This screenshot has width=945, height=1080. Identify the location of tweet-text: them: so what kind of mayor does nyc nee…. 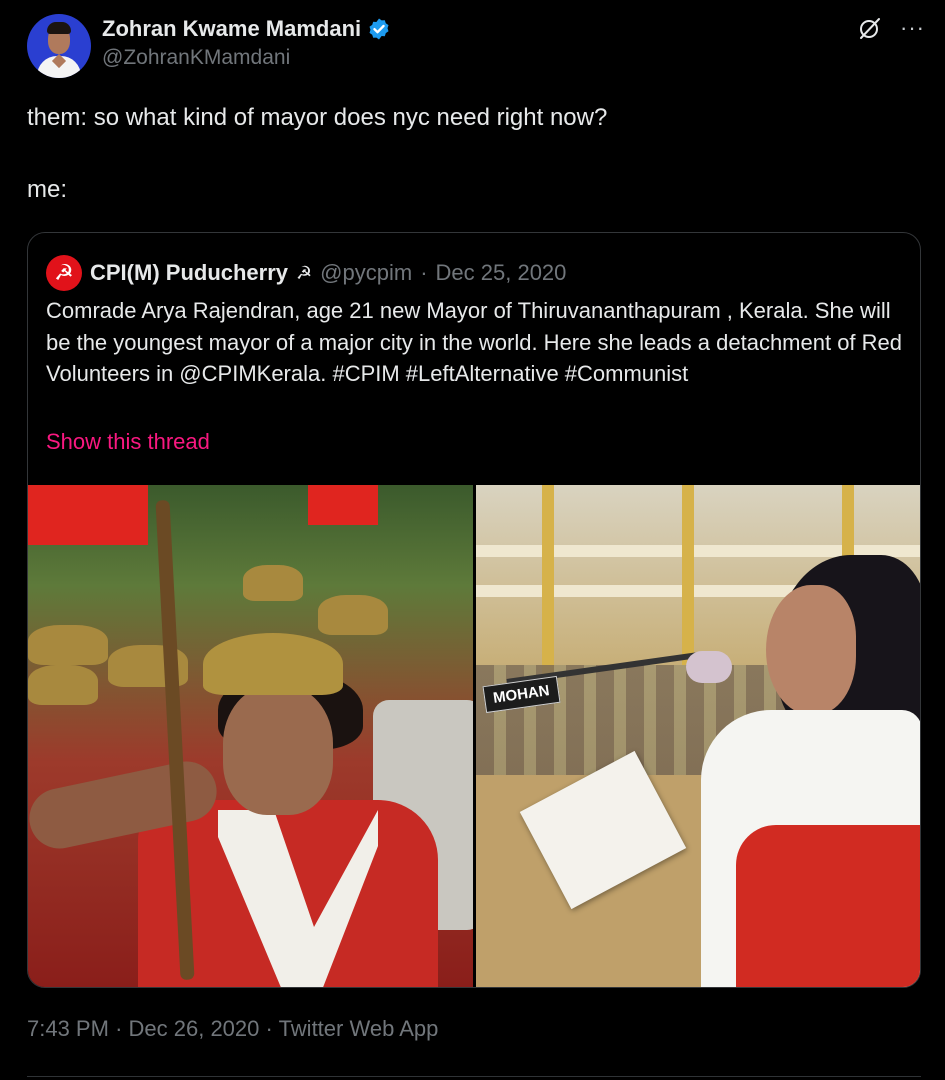
(317, 153).